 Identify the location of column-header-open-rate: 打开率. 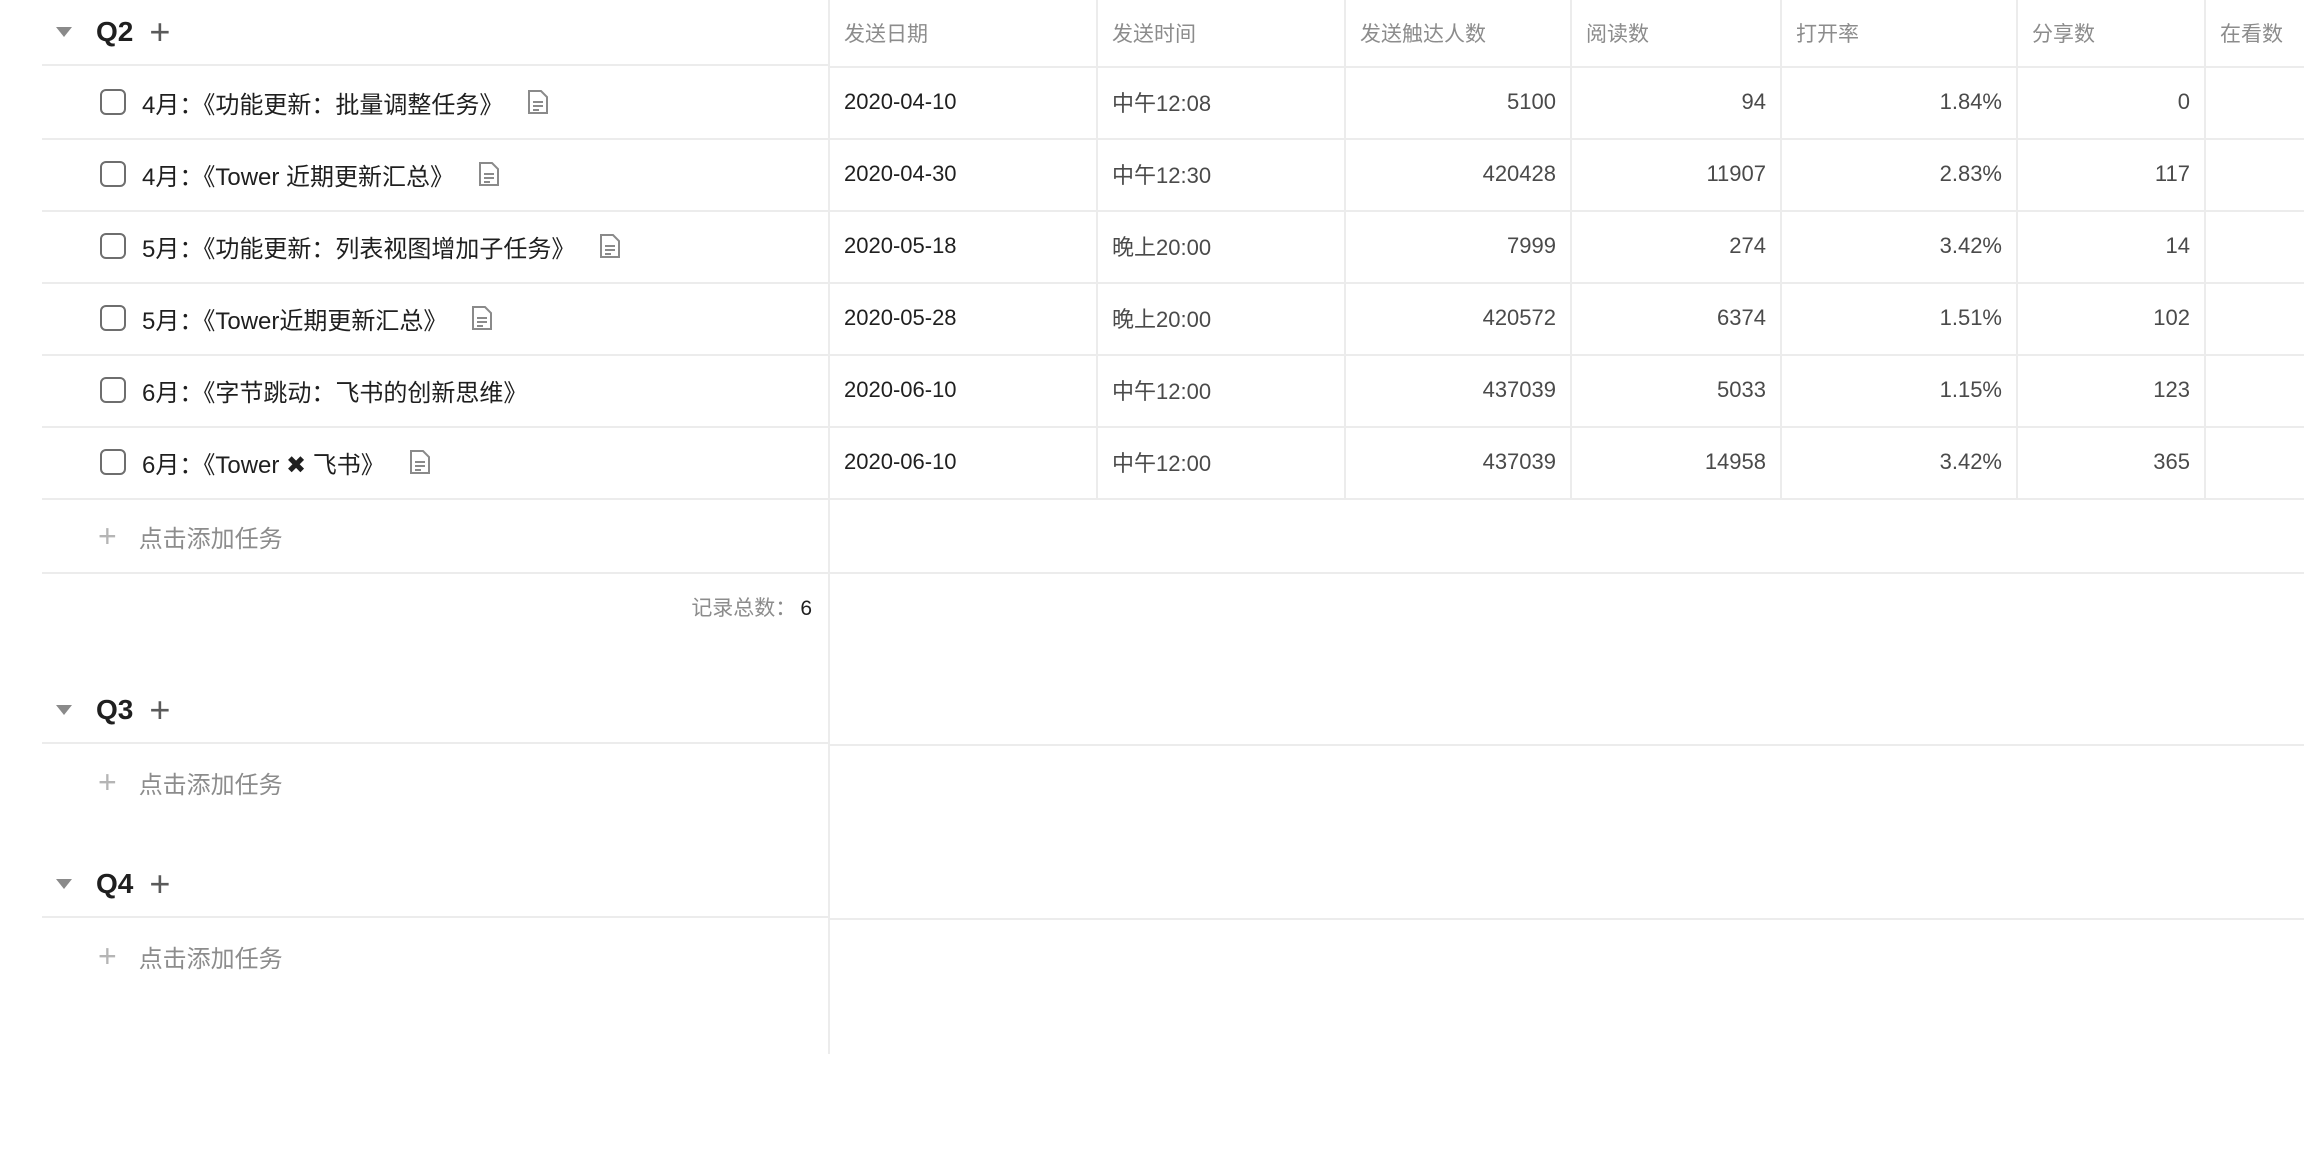
(1900, 33).